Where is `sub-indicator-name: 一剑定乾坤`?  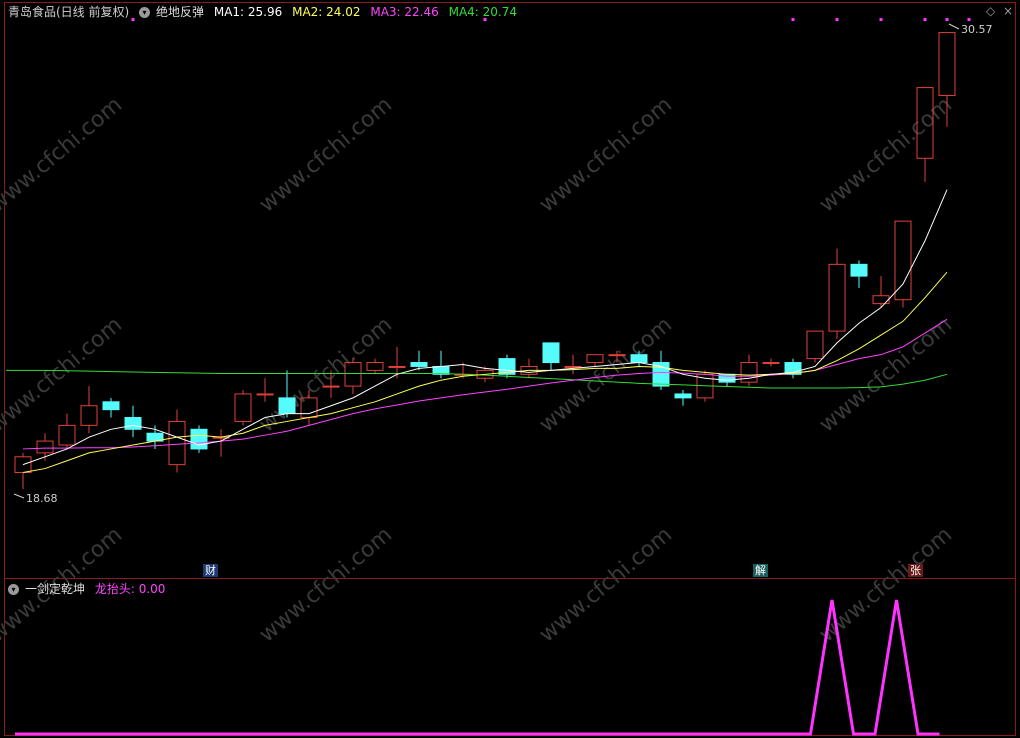
sub-indicator-name: 一剑定乾坤 is located at coordinates (55, 589).